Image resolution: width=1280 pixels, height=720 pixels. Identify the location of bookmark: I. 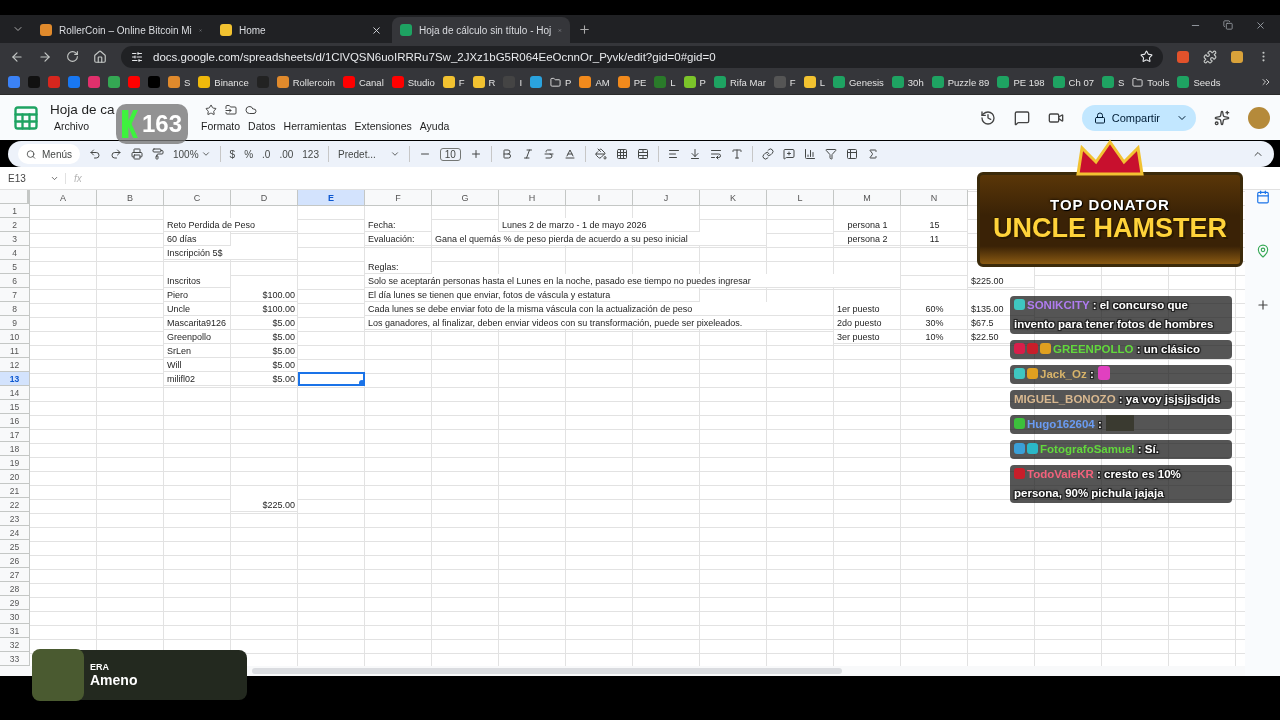
(513, 82).